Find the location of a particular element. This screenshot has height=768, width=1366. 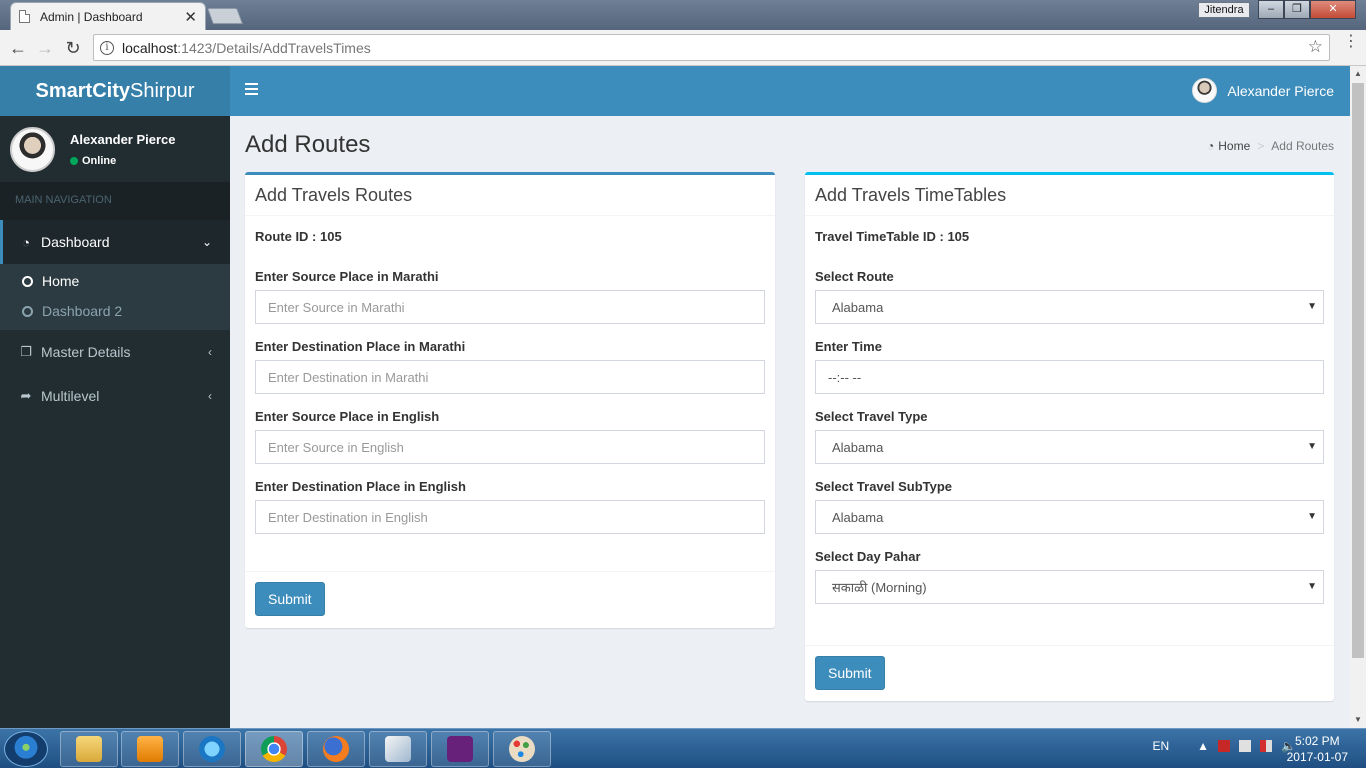

timetable-id: Travel TimeTable ID : 105 is located at coordinates (892, 236).